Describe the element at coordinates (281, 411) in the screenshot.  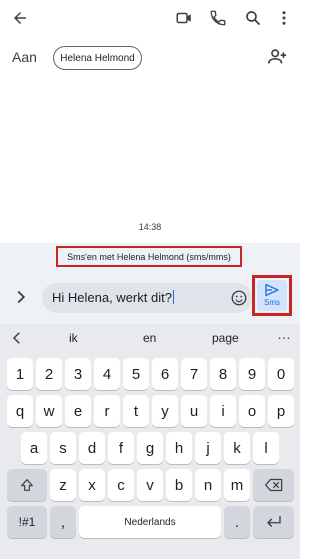
I see `key-p: p` at that location.